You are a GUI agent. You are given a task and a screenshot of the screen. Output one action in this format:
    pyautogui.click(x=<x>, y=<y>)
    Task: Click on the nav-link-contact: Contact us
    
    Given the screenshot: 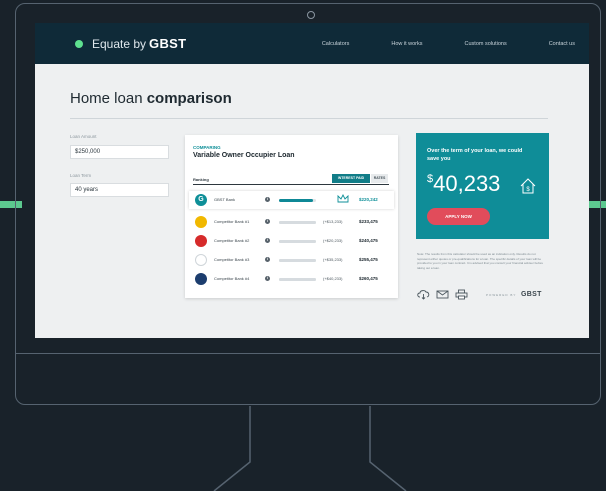 What is the action you would take?
    pyautogui.click(x=562, y=44)
    